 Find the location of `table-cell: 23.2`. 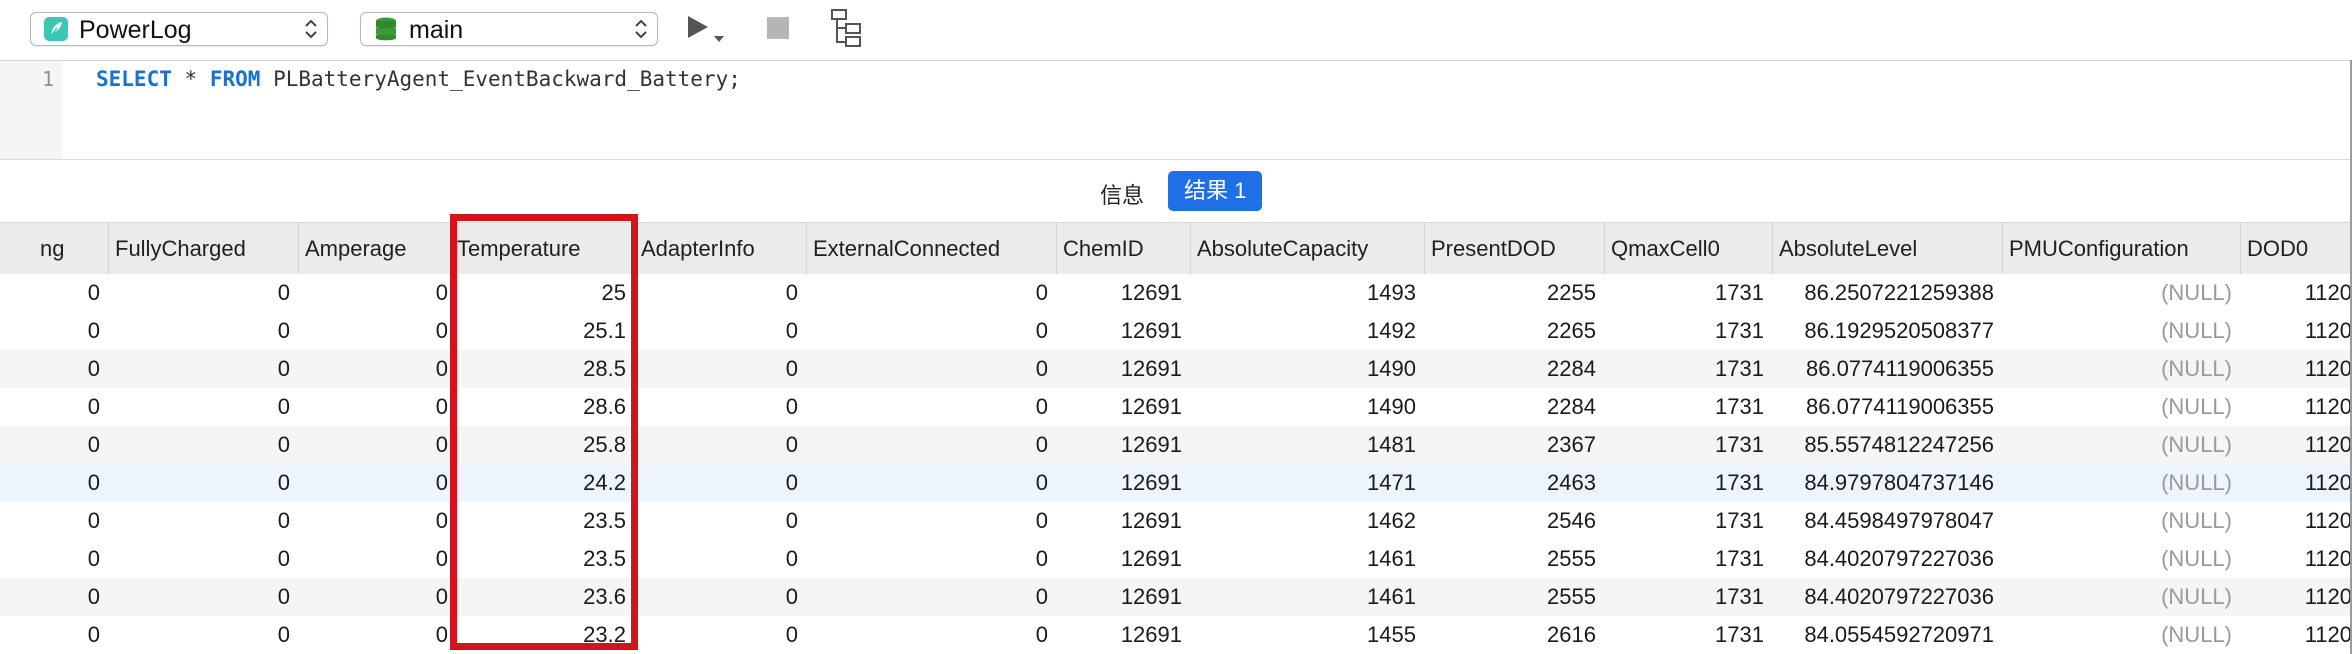

table-cell: 23.2 is located at coordinates (542, 635).